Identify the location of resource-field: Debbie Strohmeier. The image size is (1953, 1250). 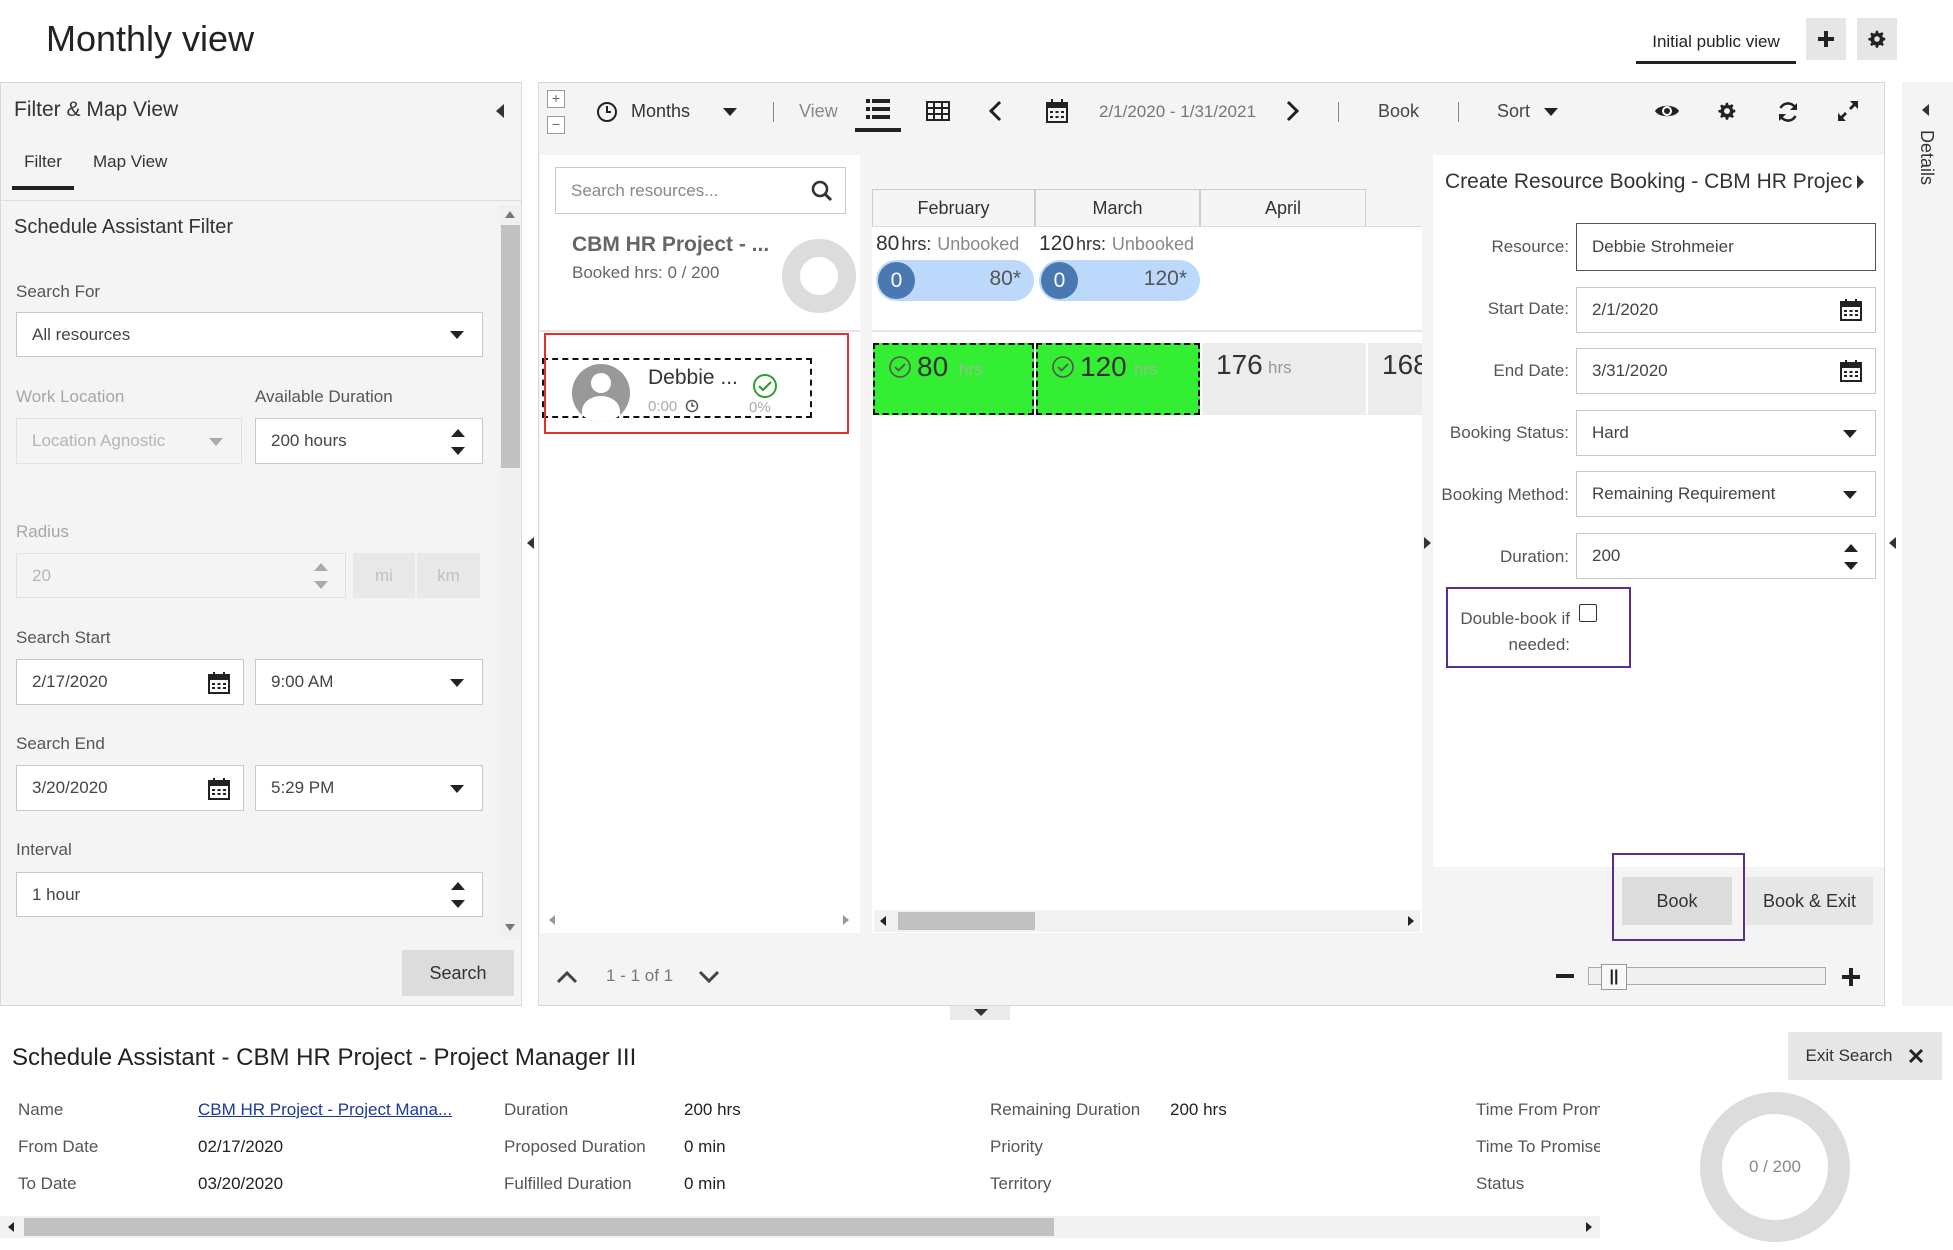
(1726, 247).